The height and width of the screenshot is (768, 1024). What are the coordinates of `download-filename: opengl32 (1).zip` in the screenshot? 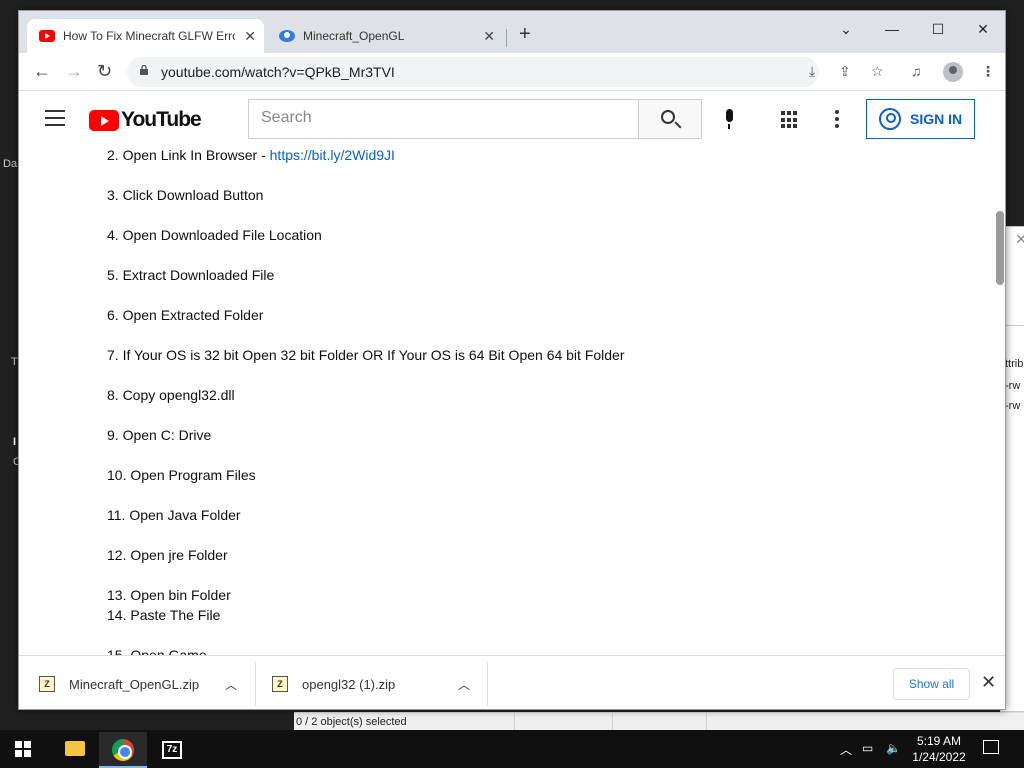 It's located at (349, 684).